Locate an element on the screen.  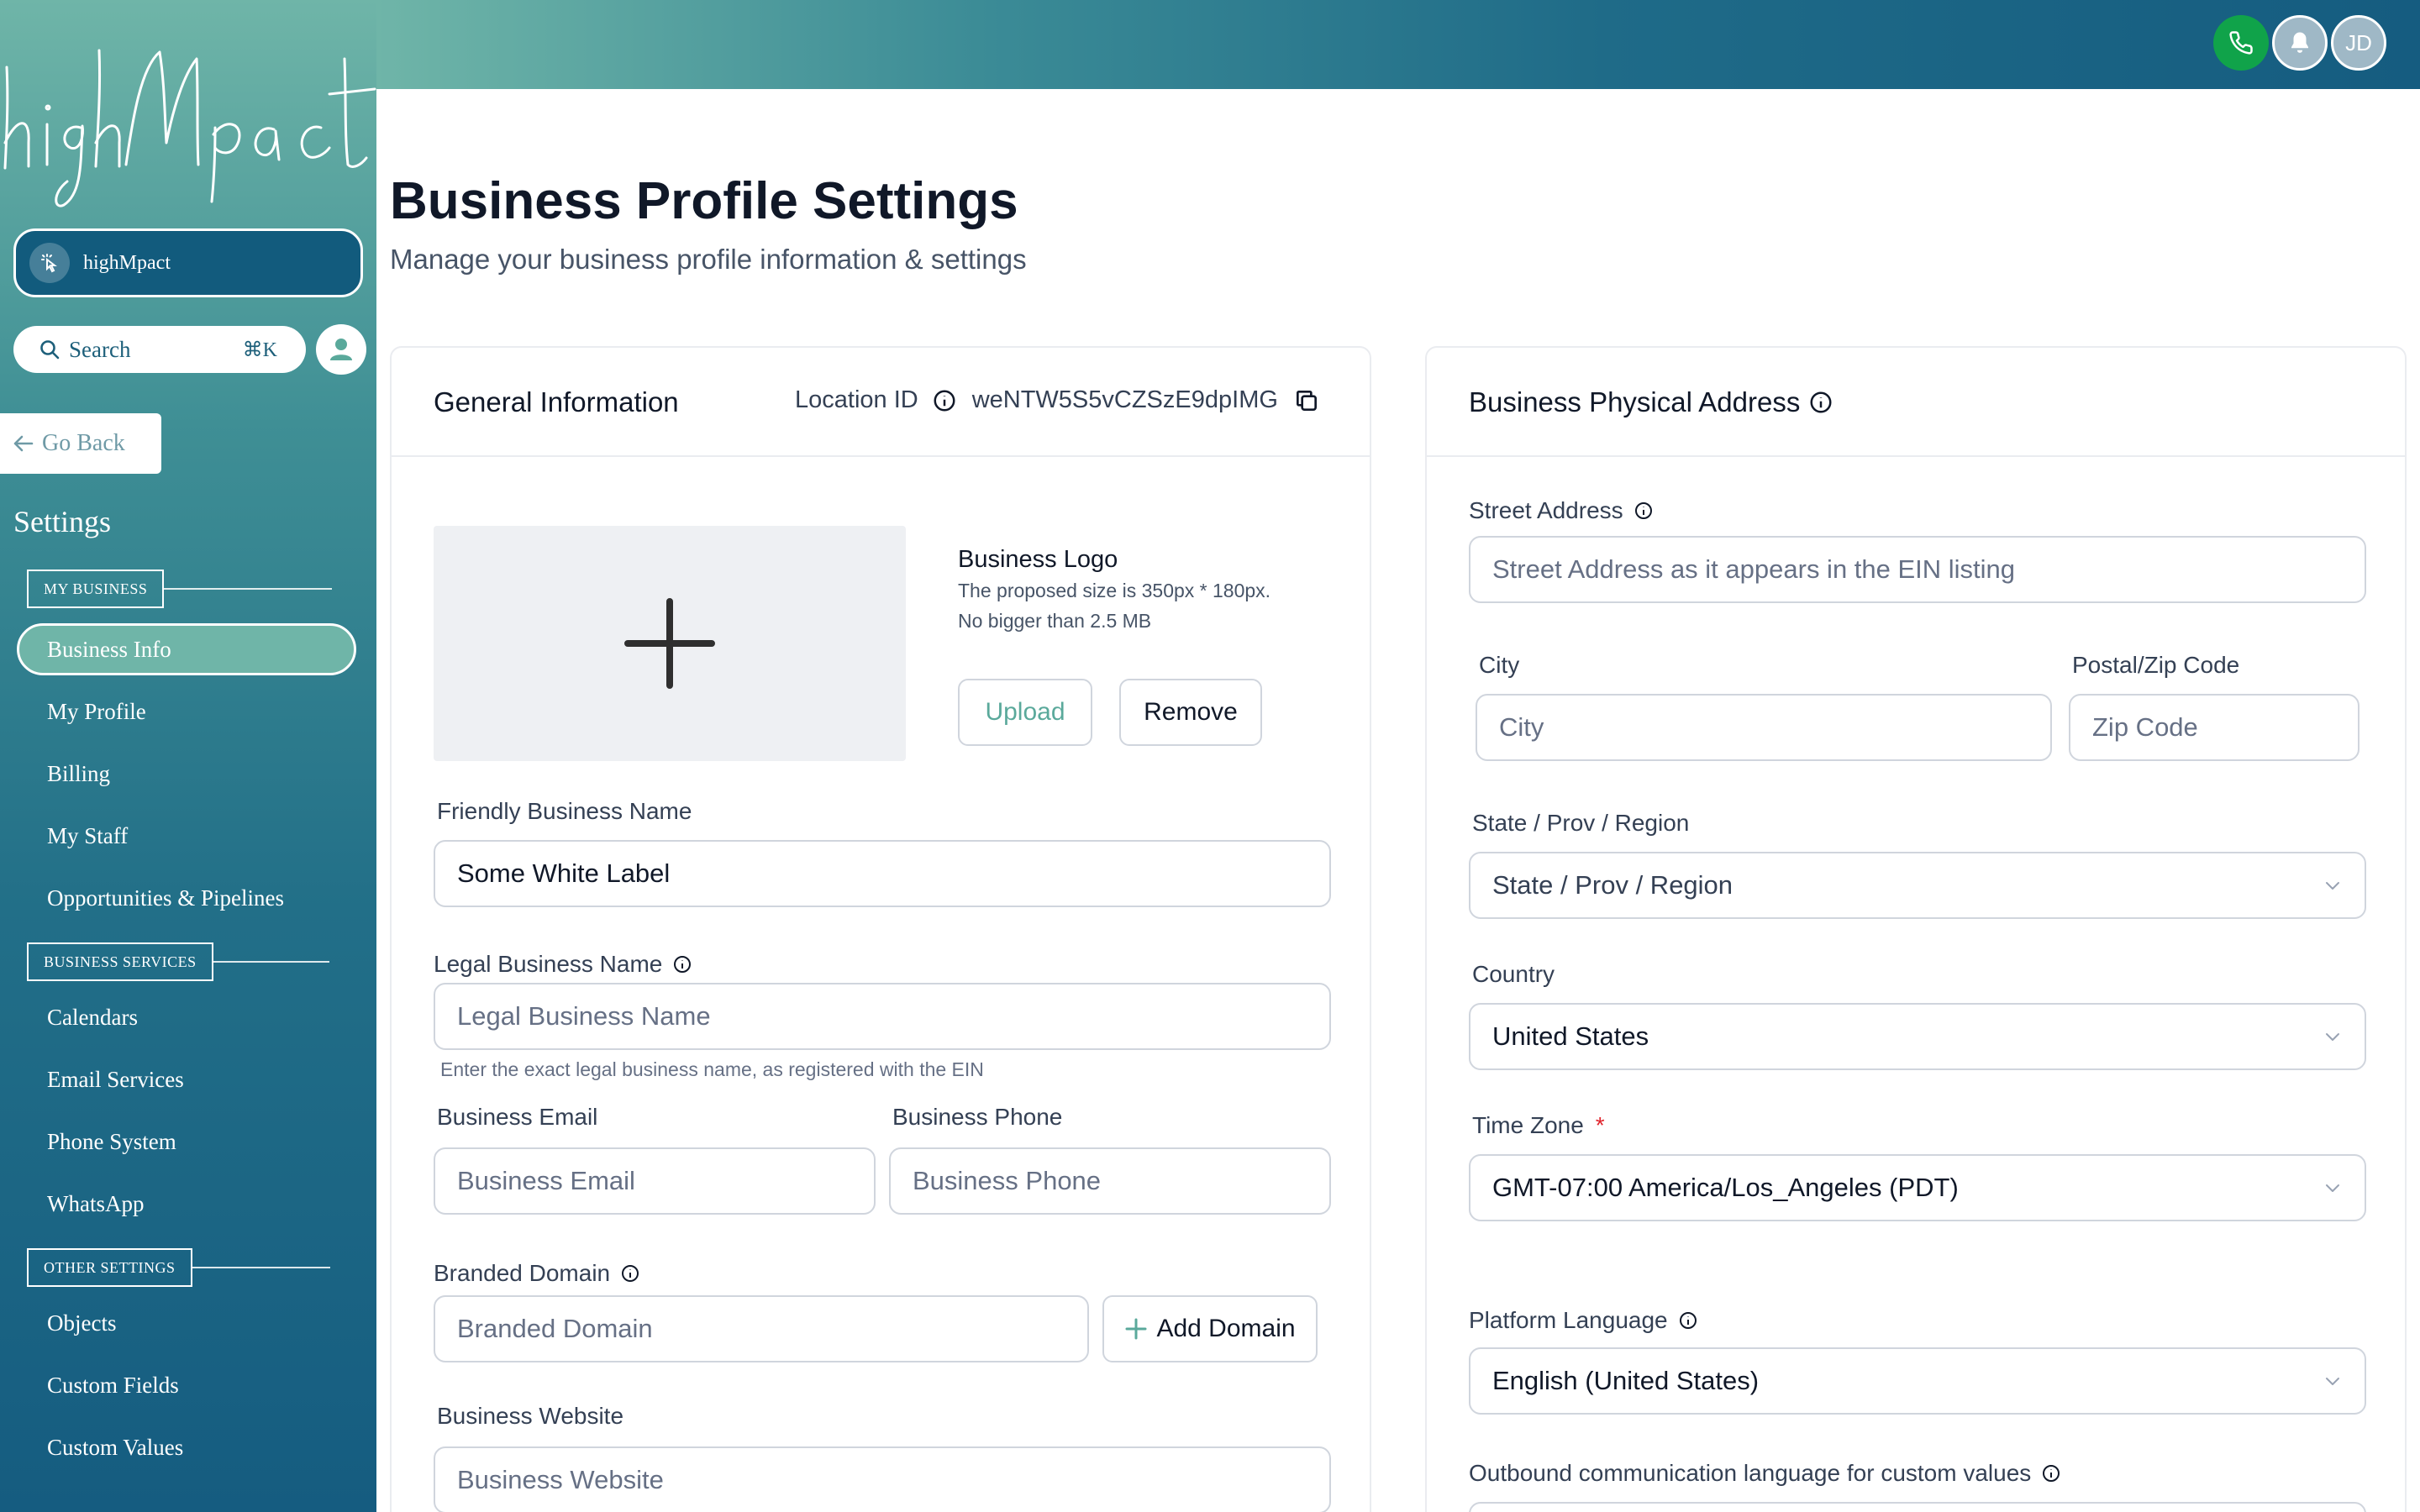
logo-dropzone is located at coordinates (670, 643).